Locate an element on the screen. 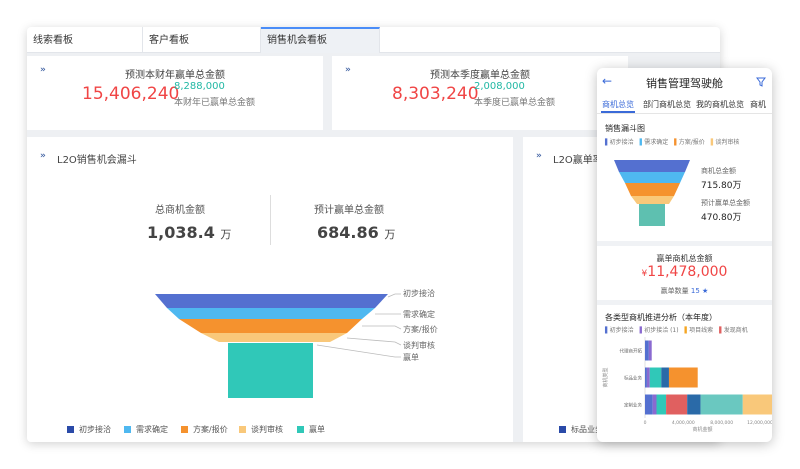 The image size is (800, 469). won-amount-label: 赢单商机总金额 is located at coordinates (684, 258).